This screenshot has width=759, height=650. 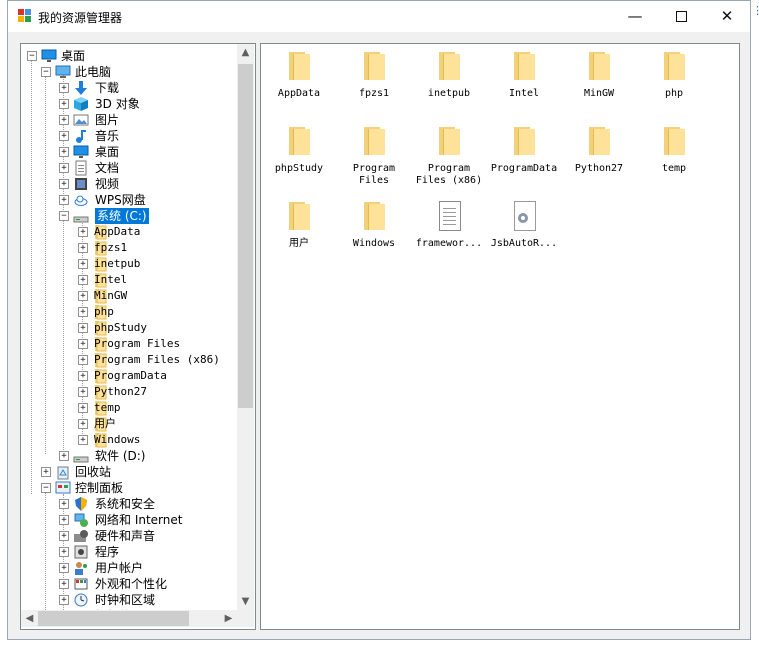 What do you see at coordinates (374, 156) in the screenshot?
I see `list-item: Program Files` at bounding box center [374, 156].